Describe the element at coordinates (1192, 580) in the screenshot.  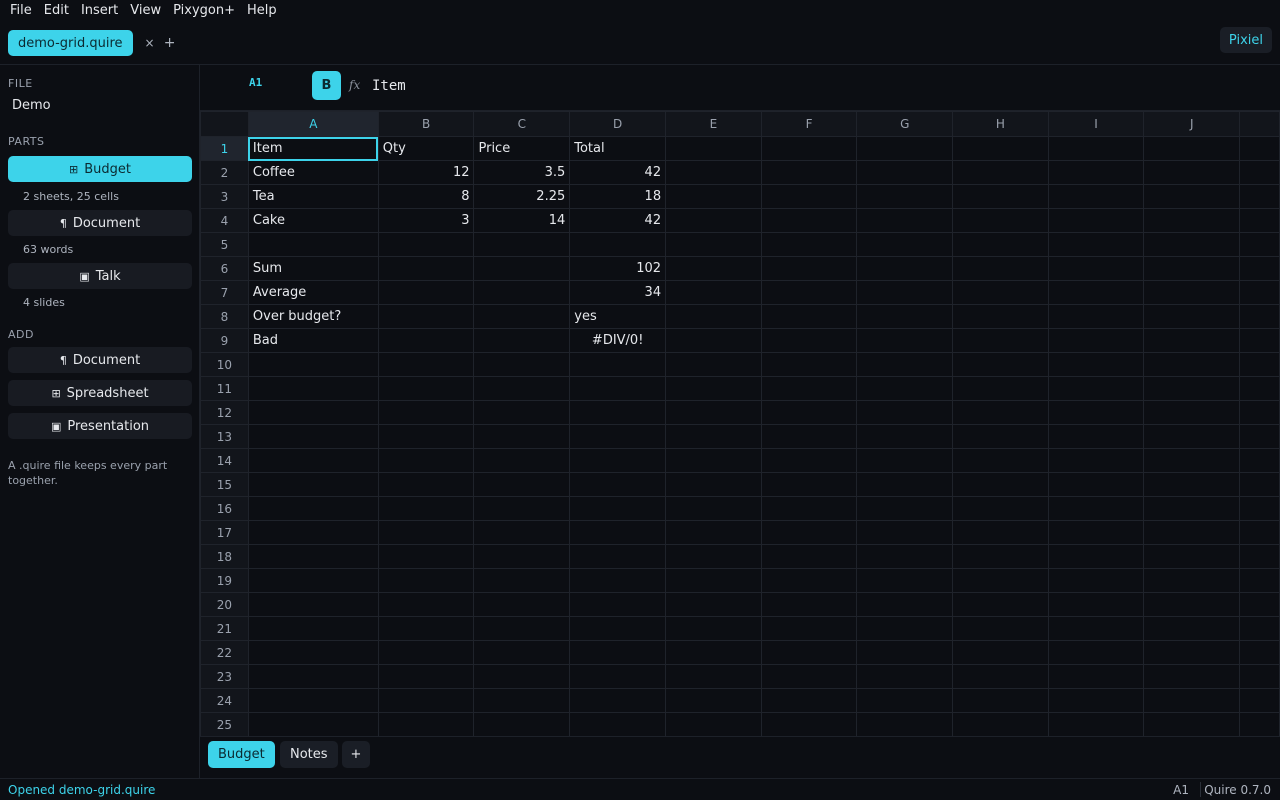
I see `cell-j19` at that location.